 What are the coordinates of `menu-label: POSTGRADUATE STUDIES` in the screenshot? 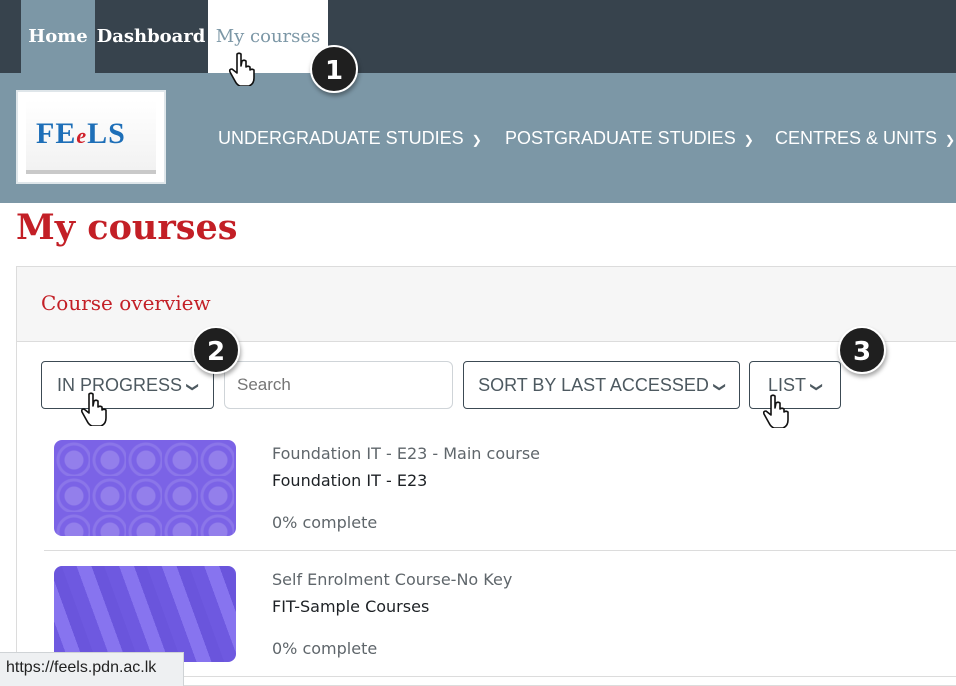 It's located at (620, 138).